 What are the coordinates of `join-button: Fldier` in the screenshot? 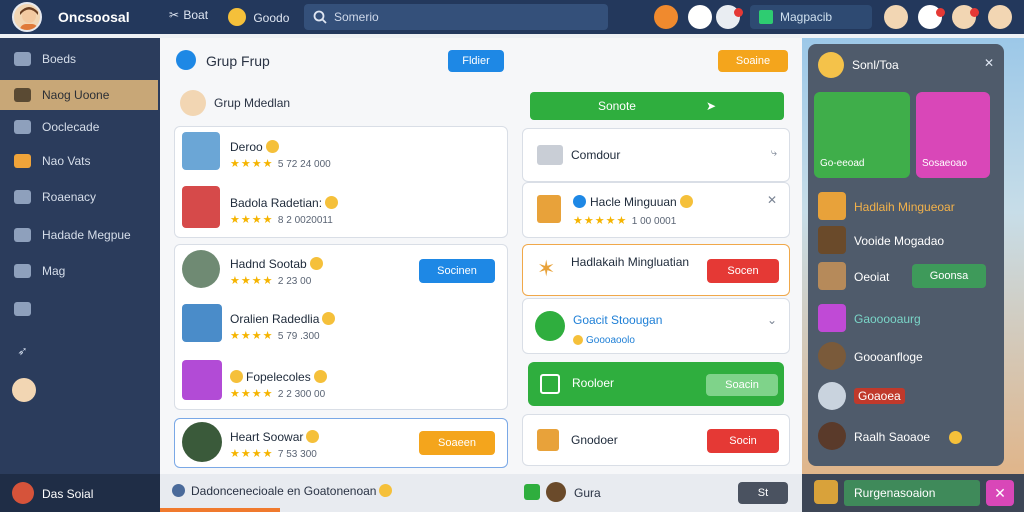 It's located at (476, 61).